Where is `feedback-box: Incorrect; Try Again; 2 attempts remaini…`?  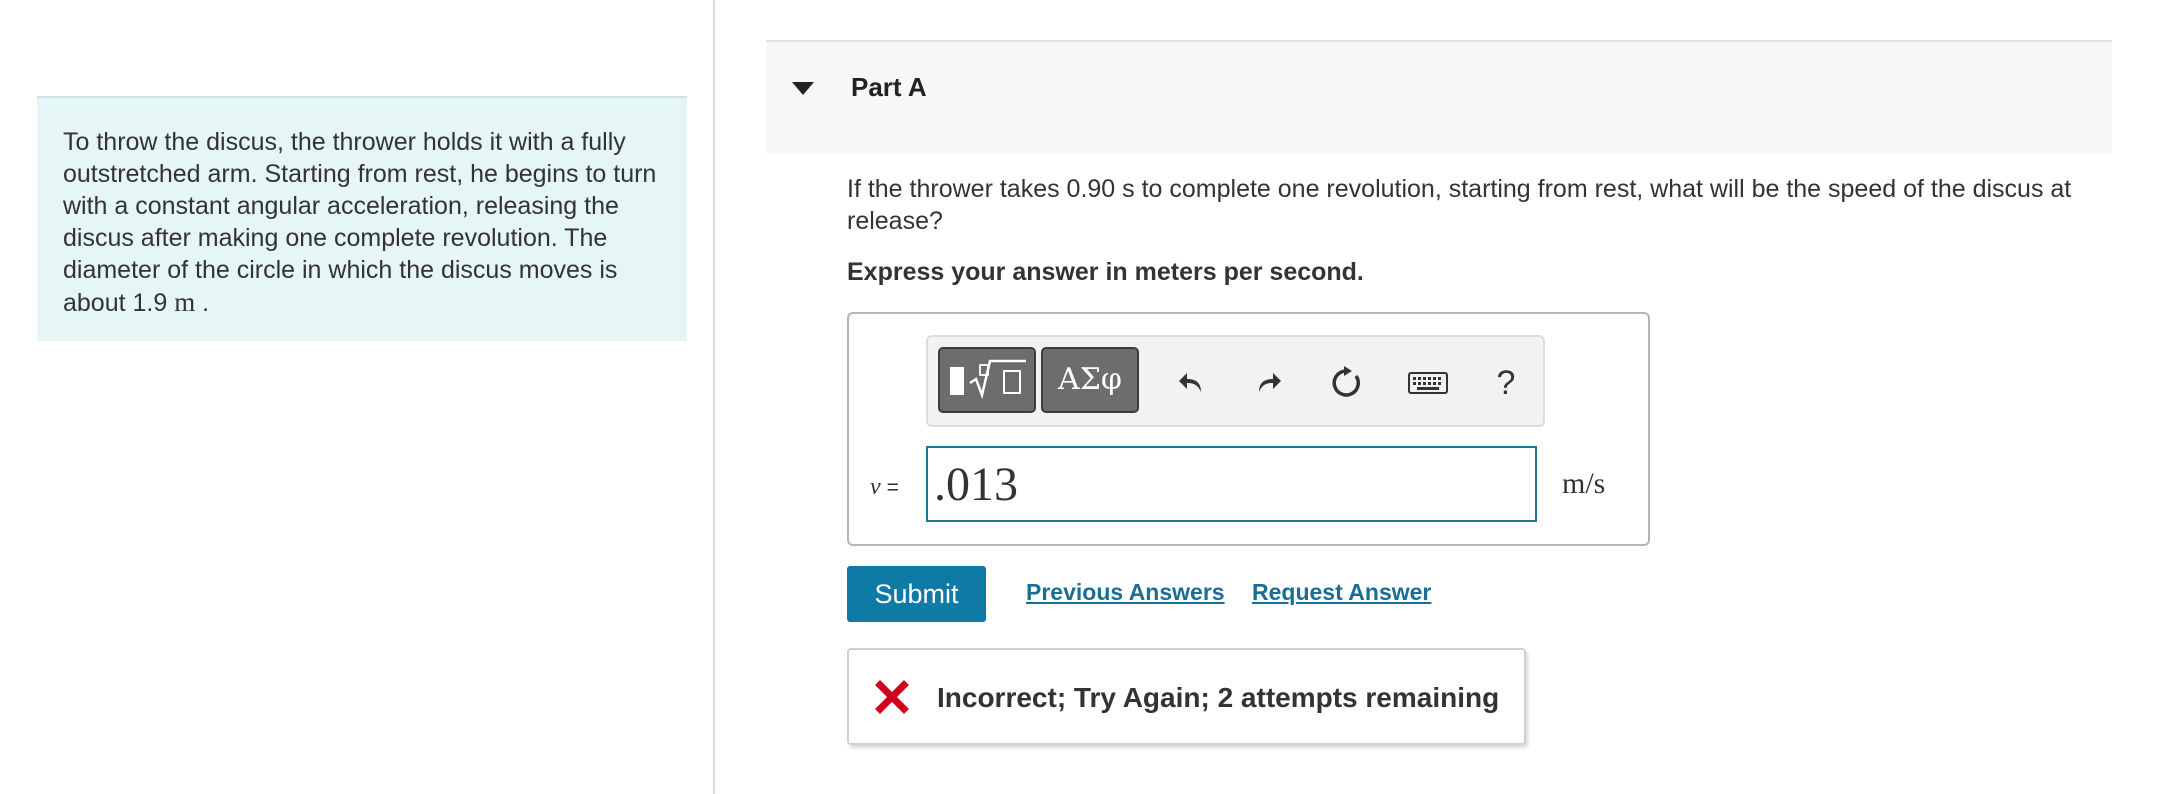
feedback-box: Incorrect; Try Again; 2 attempts remaini… is located at coordinates (1186, 696).